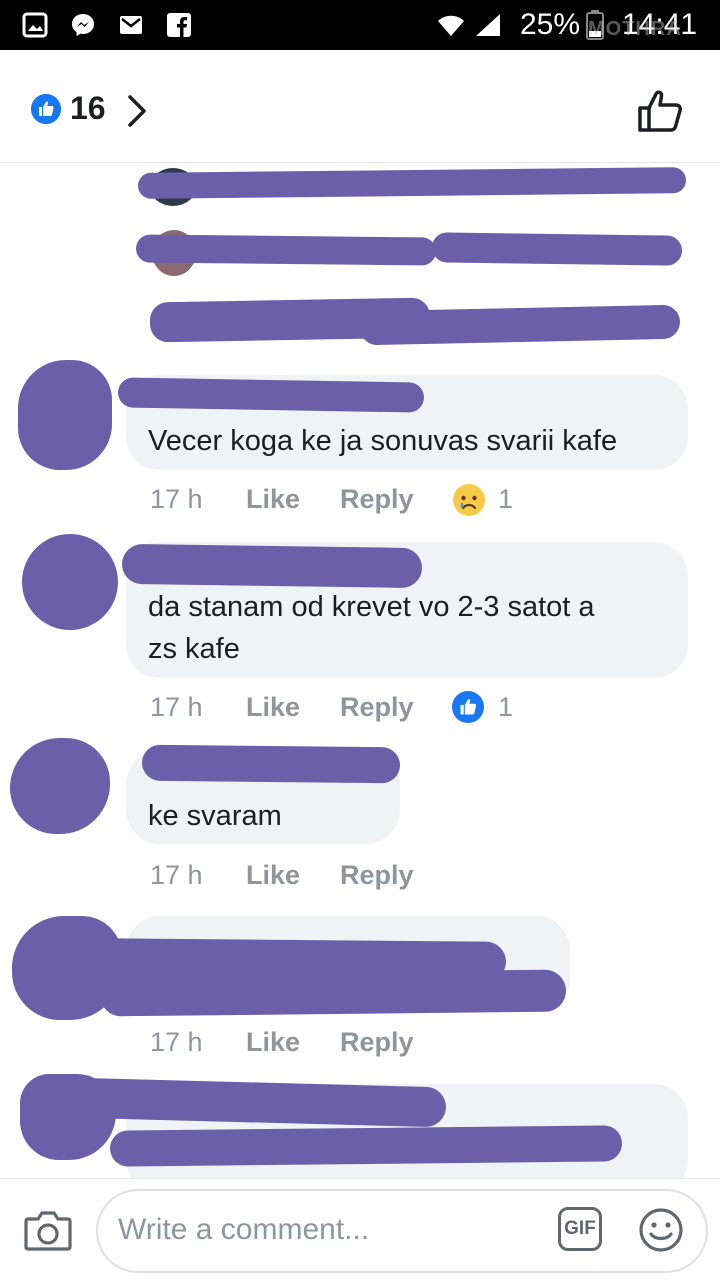 This screenshot has height=1280, width=720. I want to click on emoji-icon, so click(661, 1230).